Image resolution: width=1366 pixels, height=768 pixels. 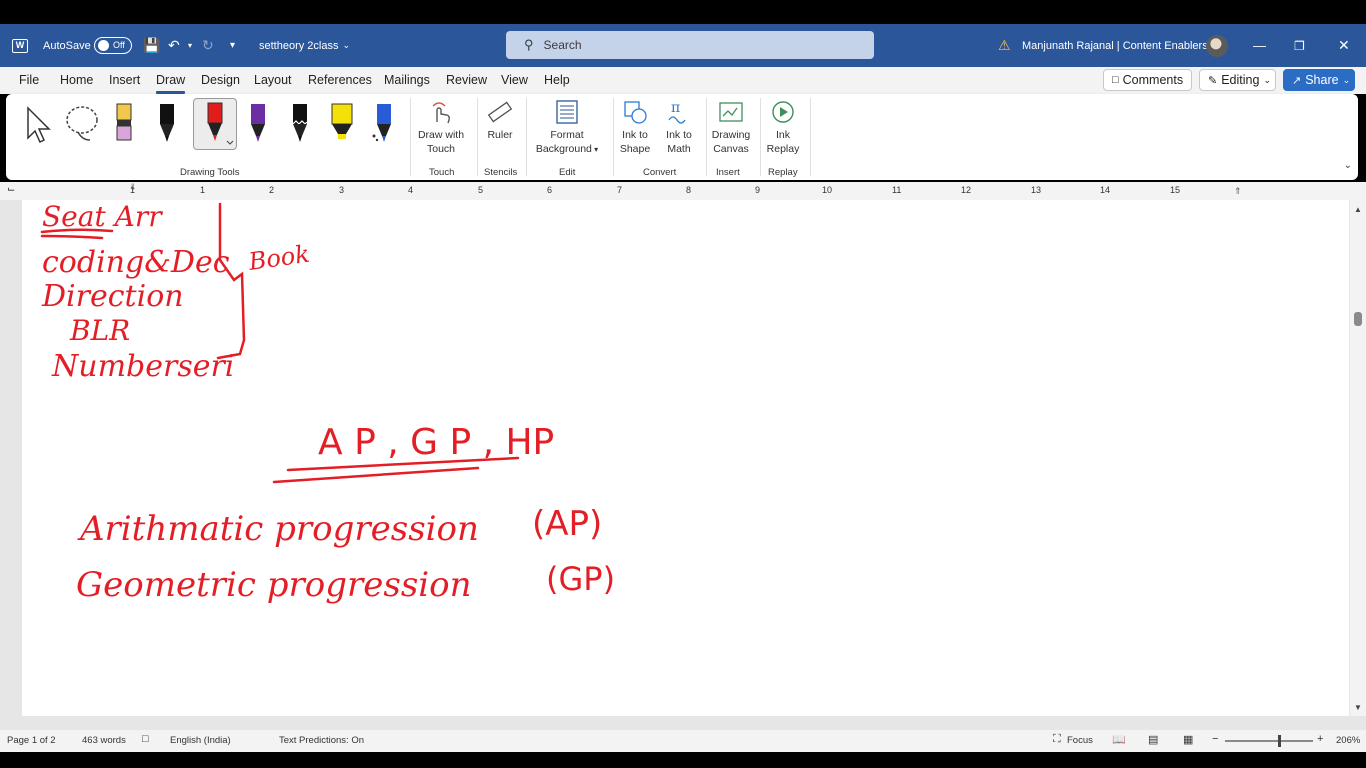 I want to click on zoom-slider-thumb, so click(x=1279, y=741).